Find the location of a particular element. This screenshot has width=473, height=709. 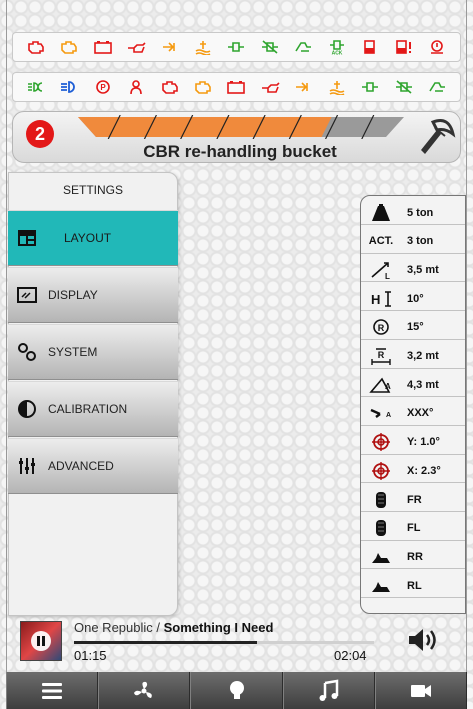

menu-button is located at coordinates (52, 690).